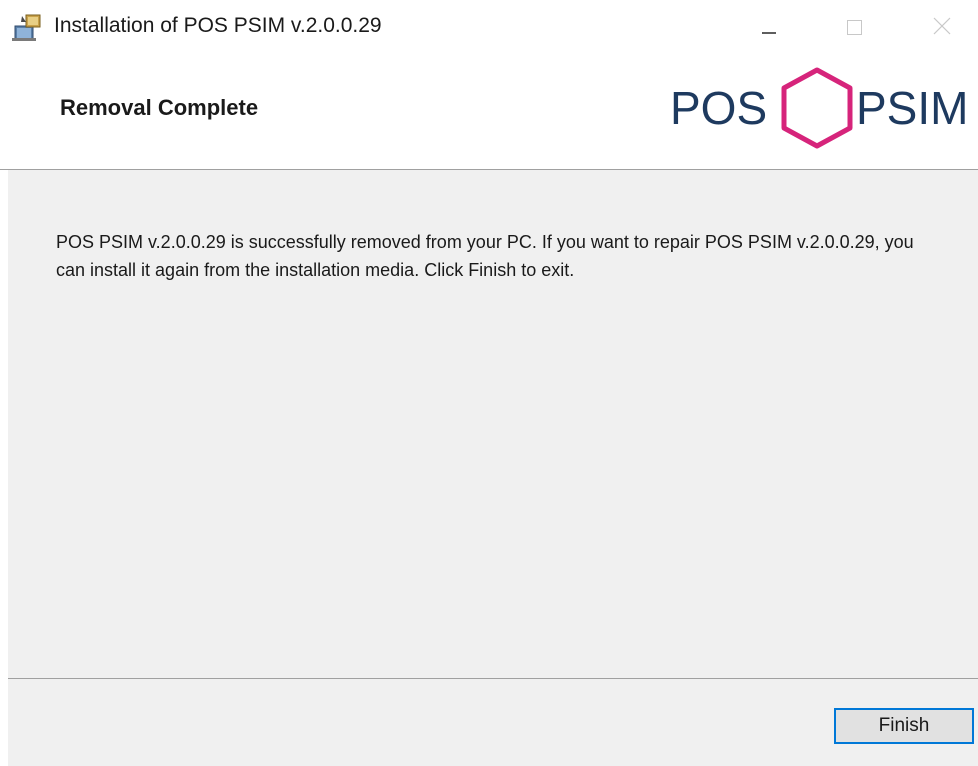 Image resolution: width=978 pixels, height=766 pixels. Describe the element at coordinates (493, 722) in the screenshot. I see `footer-bar: Finish` at that location.